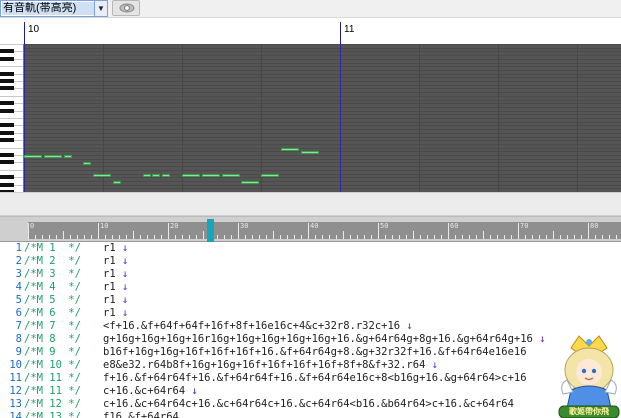 The height and width of the screenshot is (418, 621). What do you see at coordinates (150, 391) in the screenshot?
I see `mml-code: c+16.&c+64r64 ↓` at bounding box center [150, 391].